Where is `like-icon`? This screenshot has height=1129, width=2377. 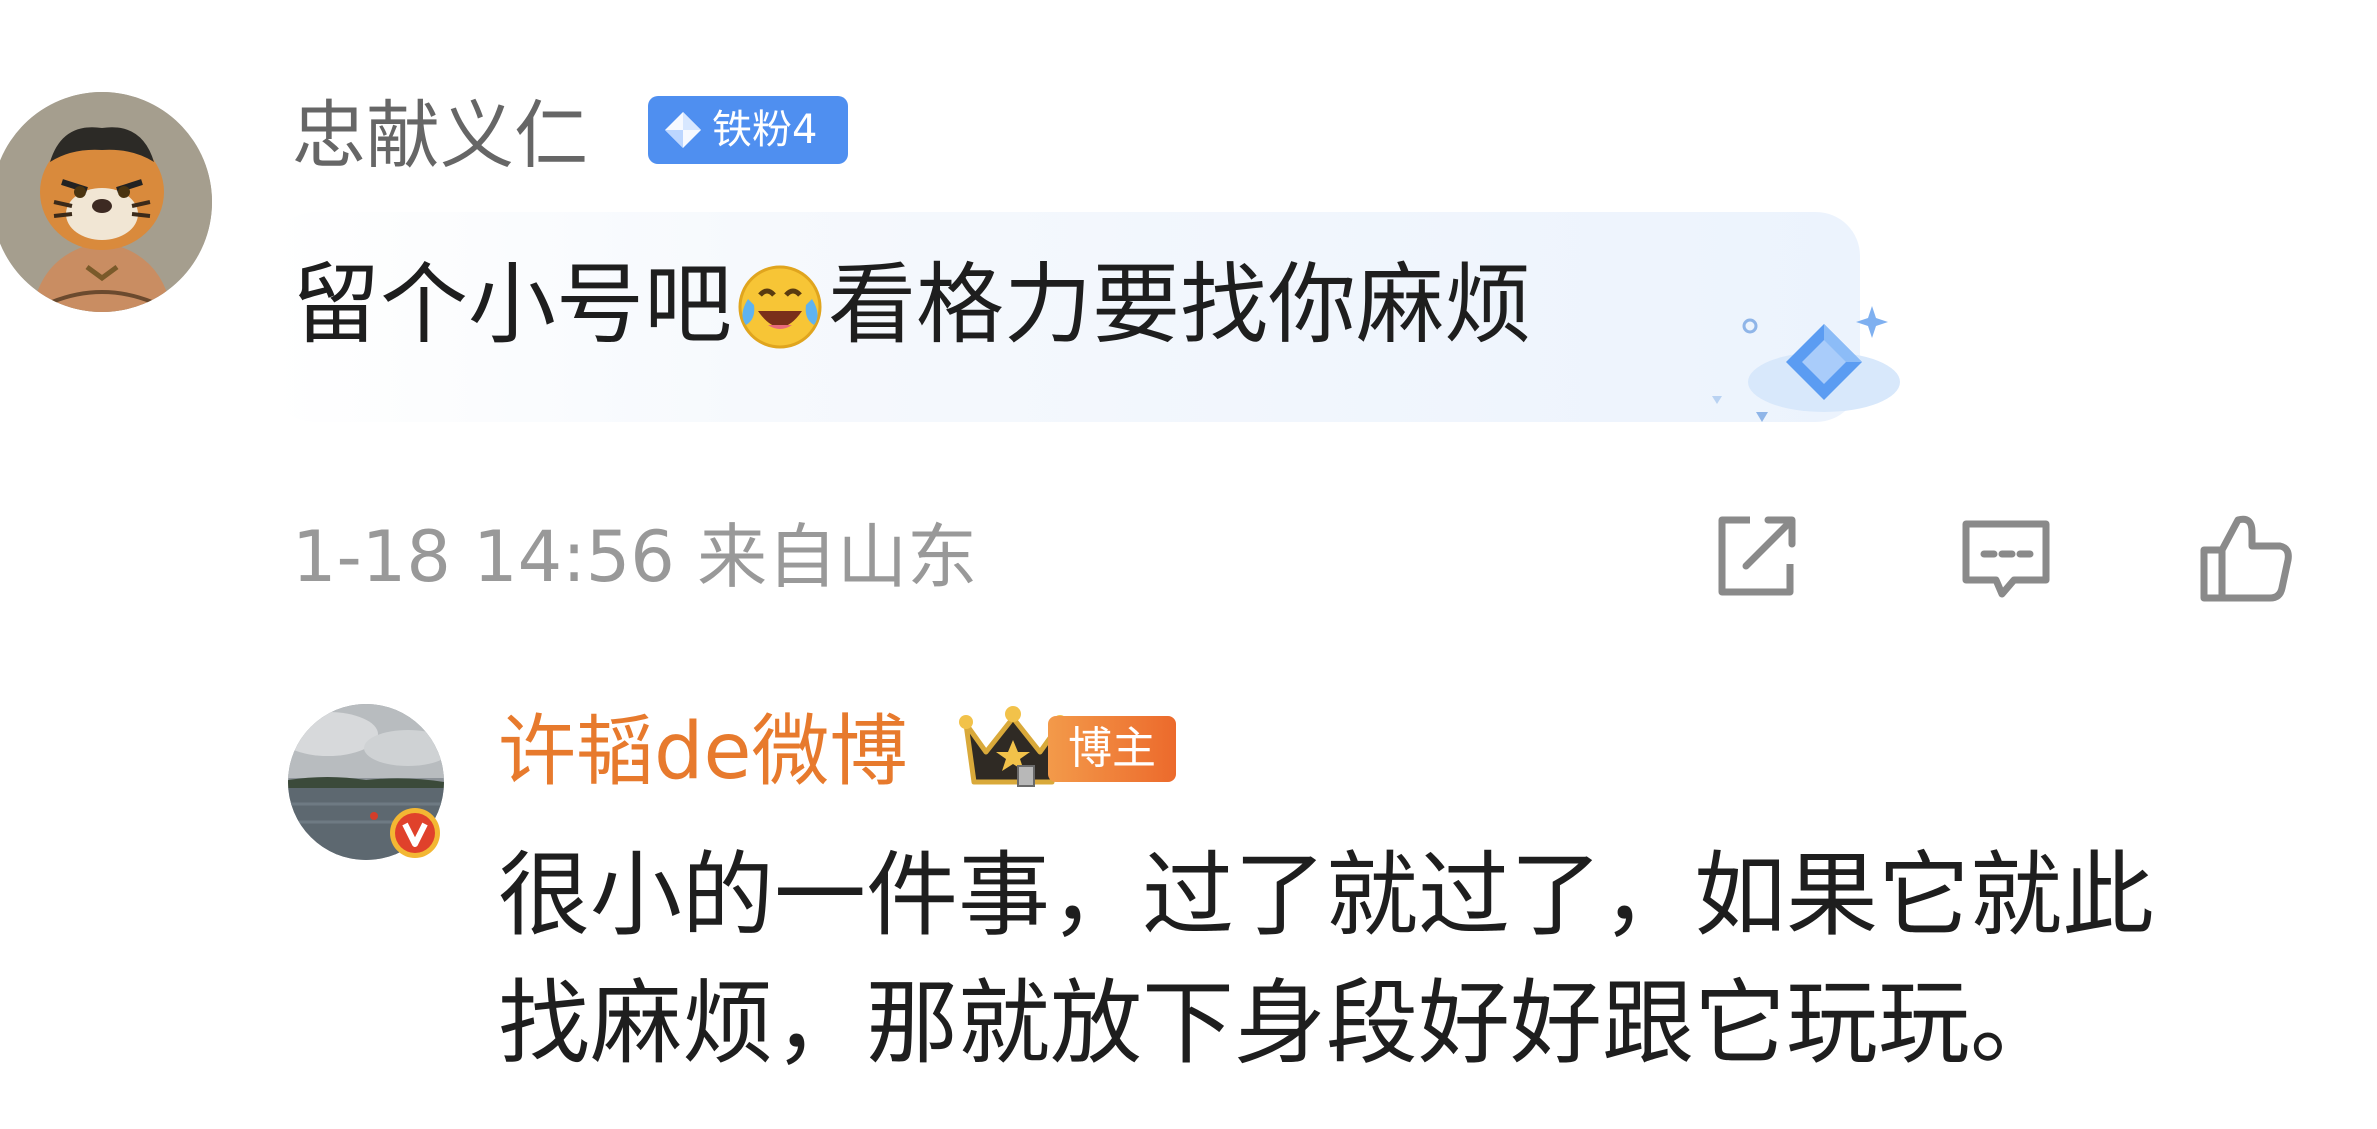
like-icon is located at coordinates (2246, 556).